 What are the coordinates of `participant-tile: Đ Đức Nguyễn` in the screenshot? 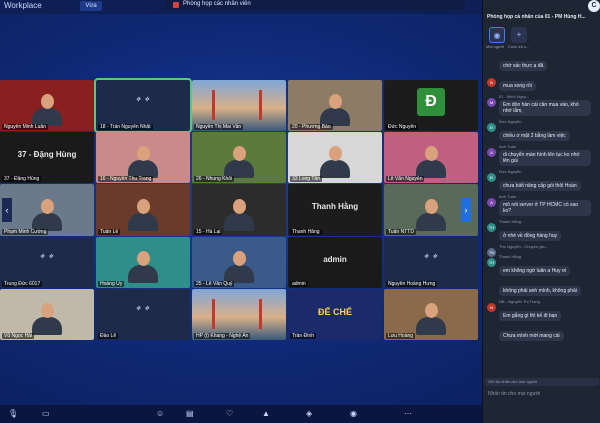 It's located at (431, 106).